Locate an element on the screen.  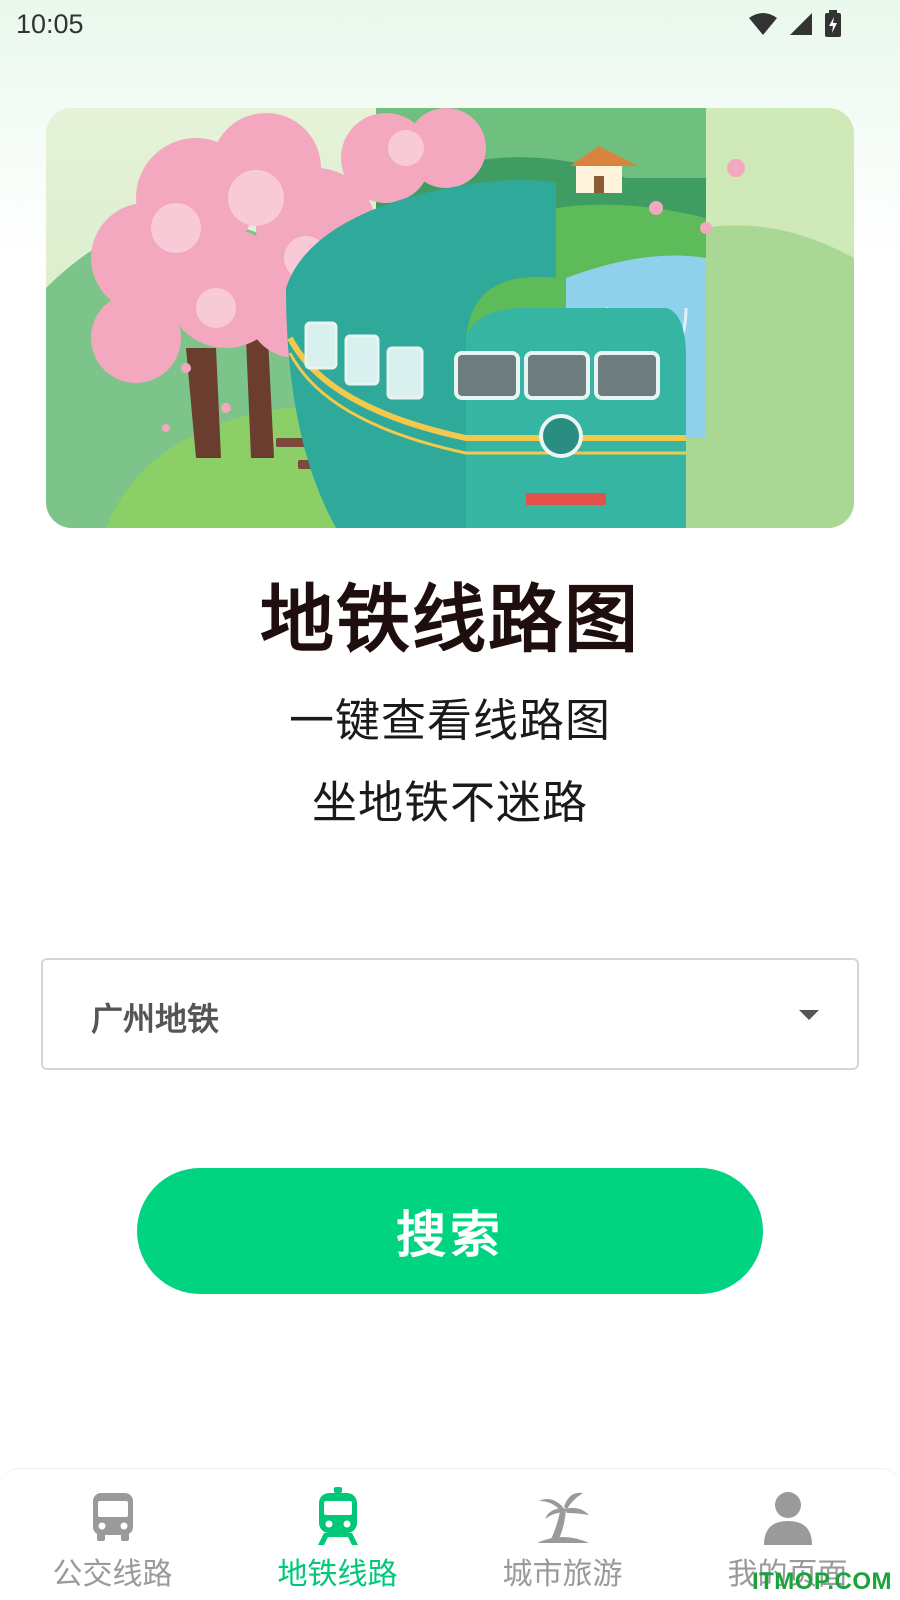
tab-label-bus-lines: 公交线路 is located at coordinates (112, 1574).